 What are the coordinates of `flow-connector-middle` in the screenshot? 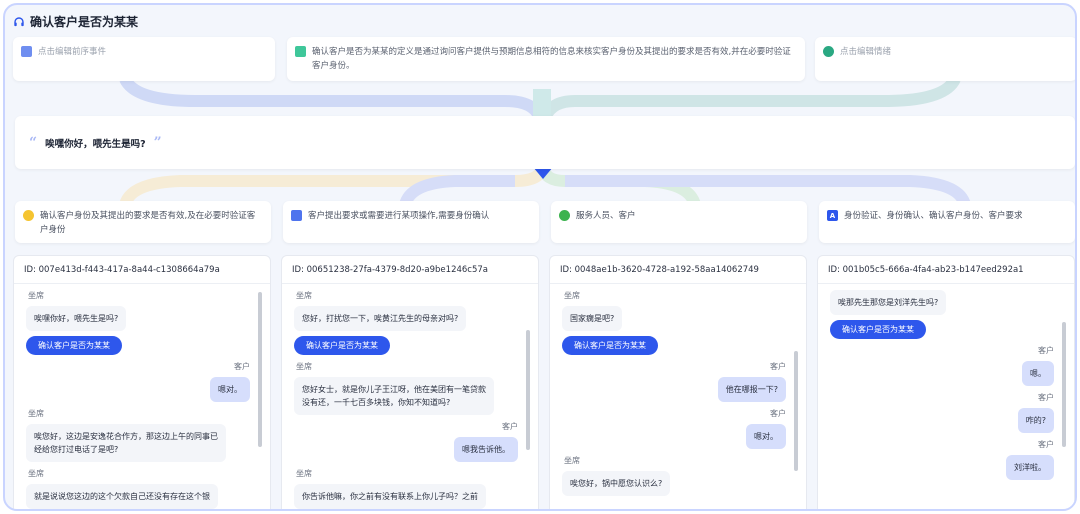 It's located at (545, 185).